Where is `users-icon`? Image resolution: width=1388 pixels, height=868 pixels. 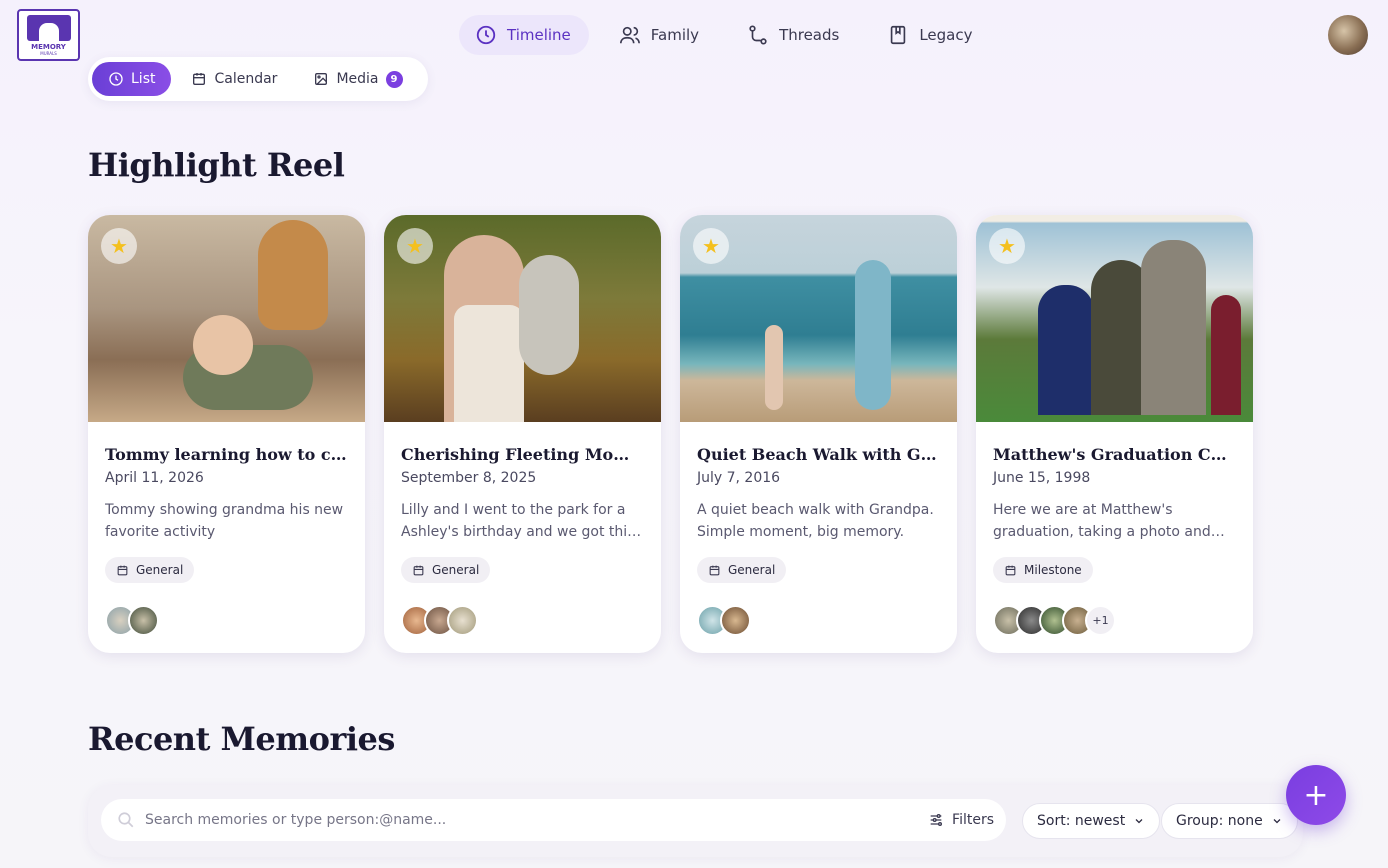 users-icon is located at coordinates (629, 35).